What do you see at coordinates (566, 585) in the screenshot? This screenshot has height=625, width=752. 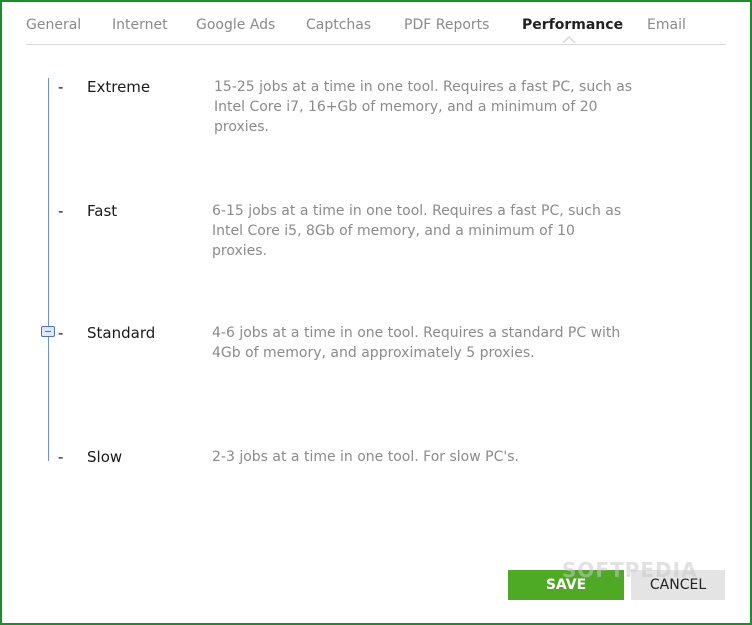 I see `save-button: SAVE` at bounding box center [566, 585].